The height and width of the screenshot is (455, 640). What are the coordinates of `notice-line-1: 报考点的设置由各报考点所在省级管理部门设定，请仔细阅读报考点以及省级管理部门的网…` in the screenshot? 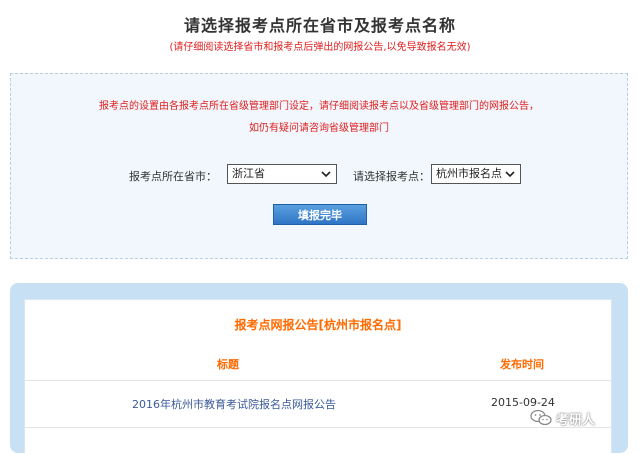 It's located at (319, 106).